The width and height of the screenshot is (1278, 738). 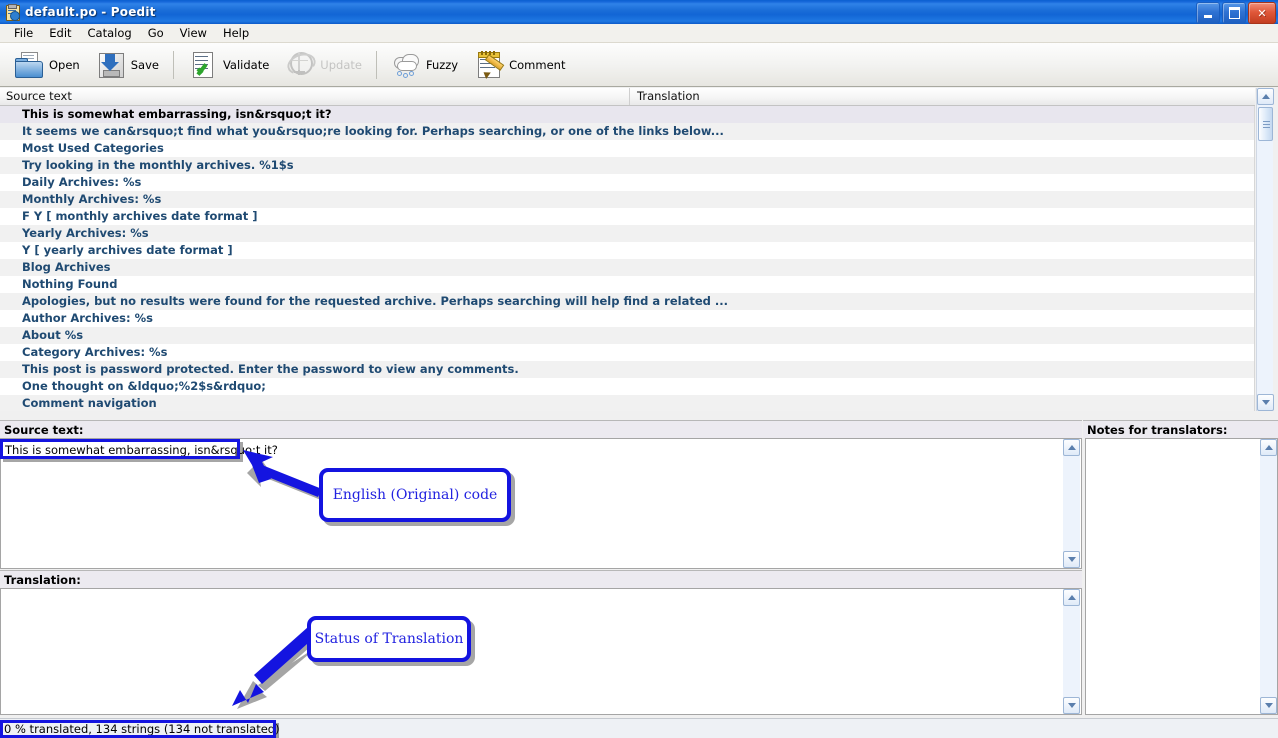 I want to click on scroll-up-button, so click(x=1265, y=96).